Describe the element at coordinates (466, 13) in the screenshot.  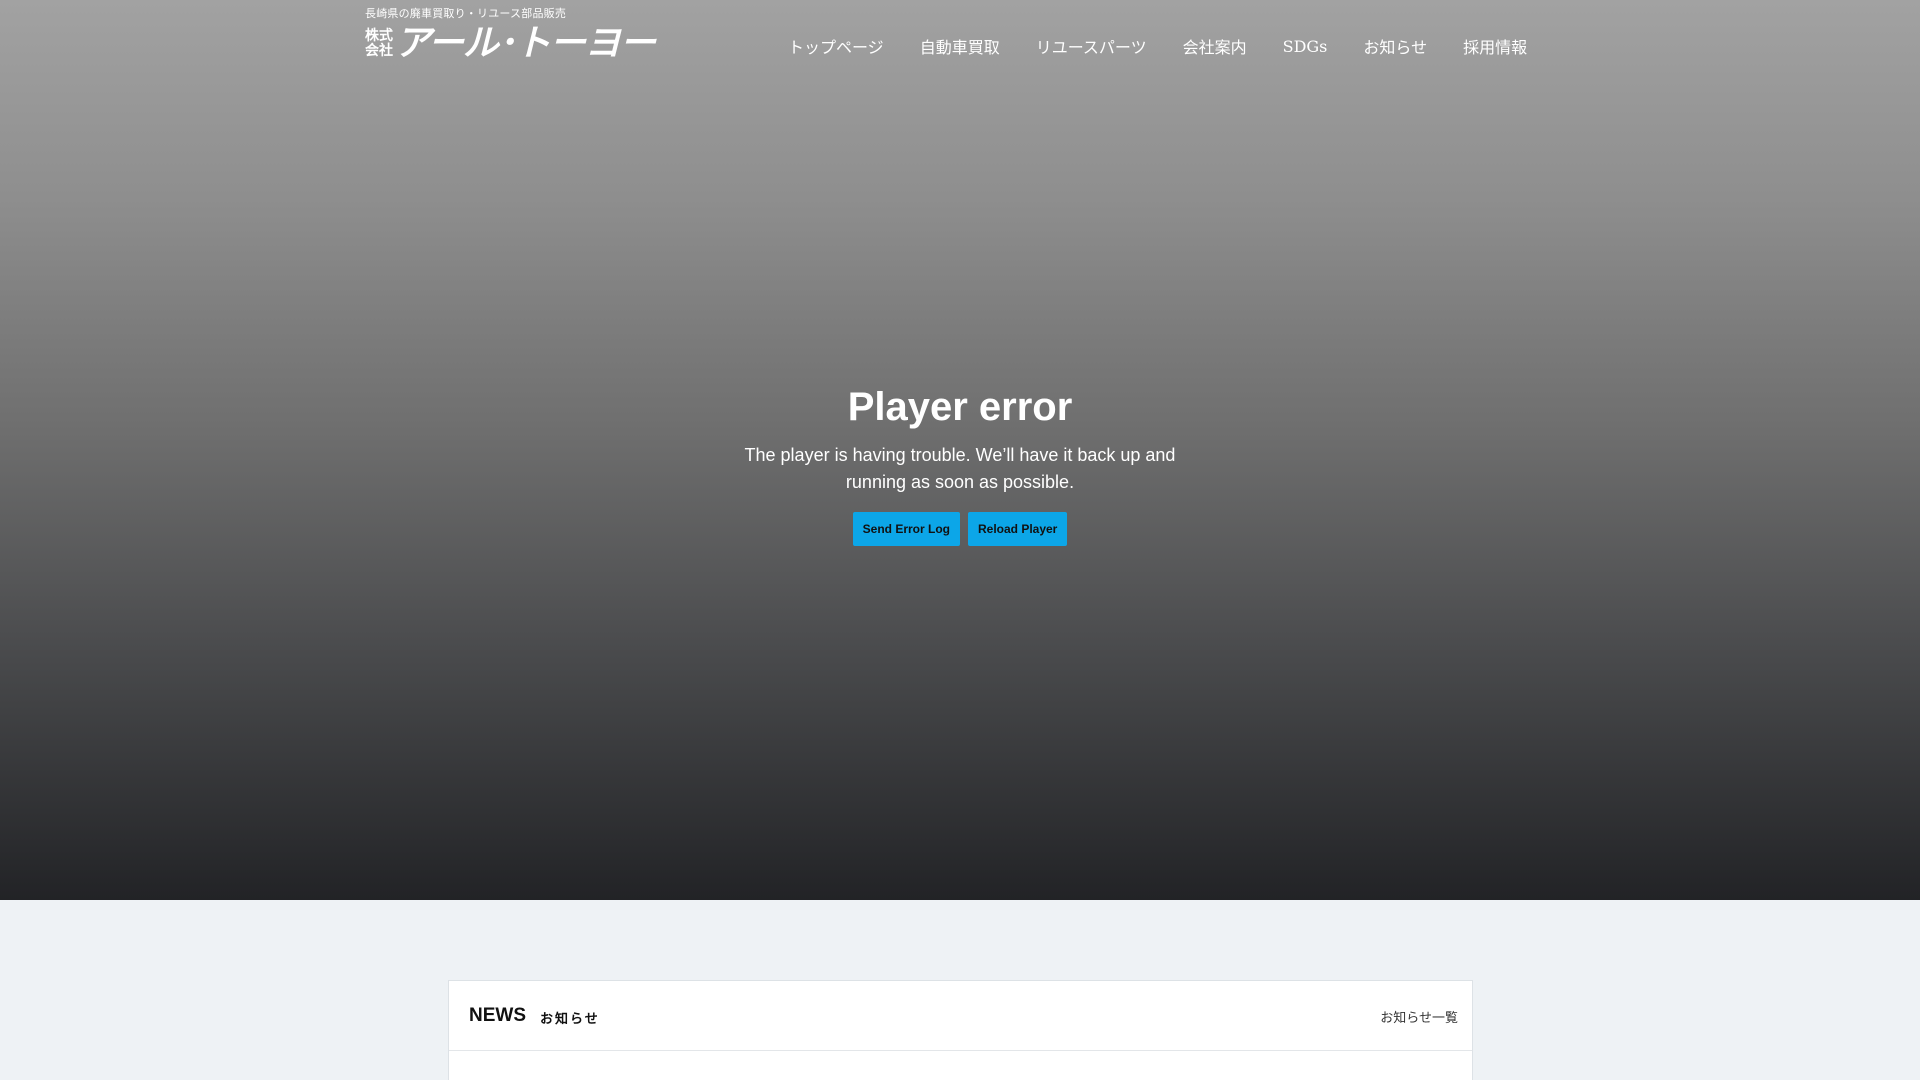
I see `logo-tagline: 長崎県の廃車買取り・リユース部品販売` at that location.